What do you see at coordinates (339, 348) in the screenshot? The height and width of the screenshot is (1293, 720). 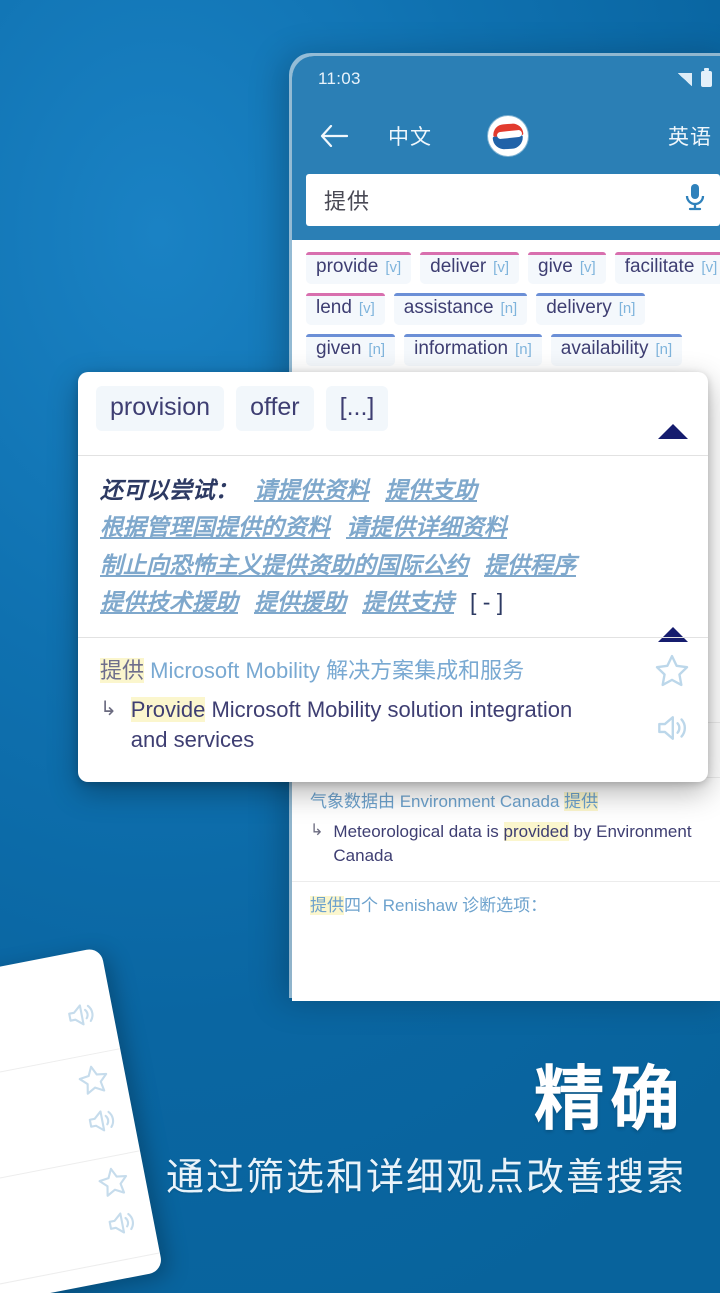 I see `chip-label: given` at bounding box center [339, 348].